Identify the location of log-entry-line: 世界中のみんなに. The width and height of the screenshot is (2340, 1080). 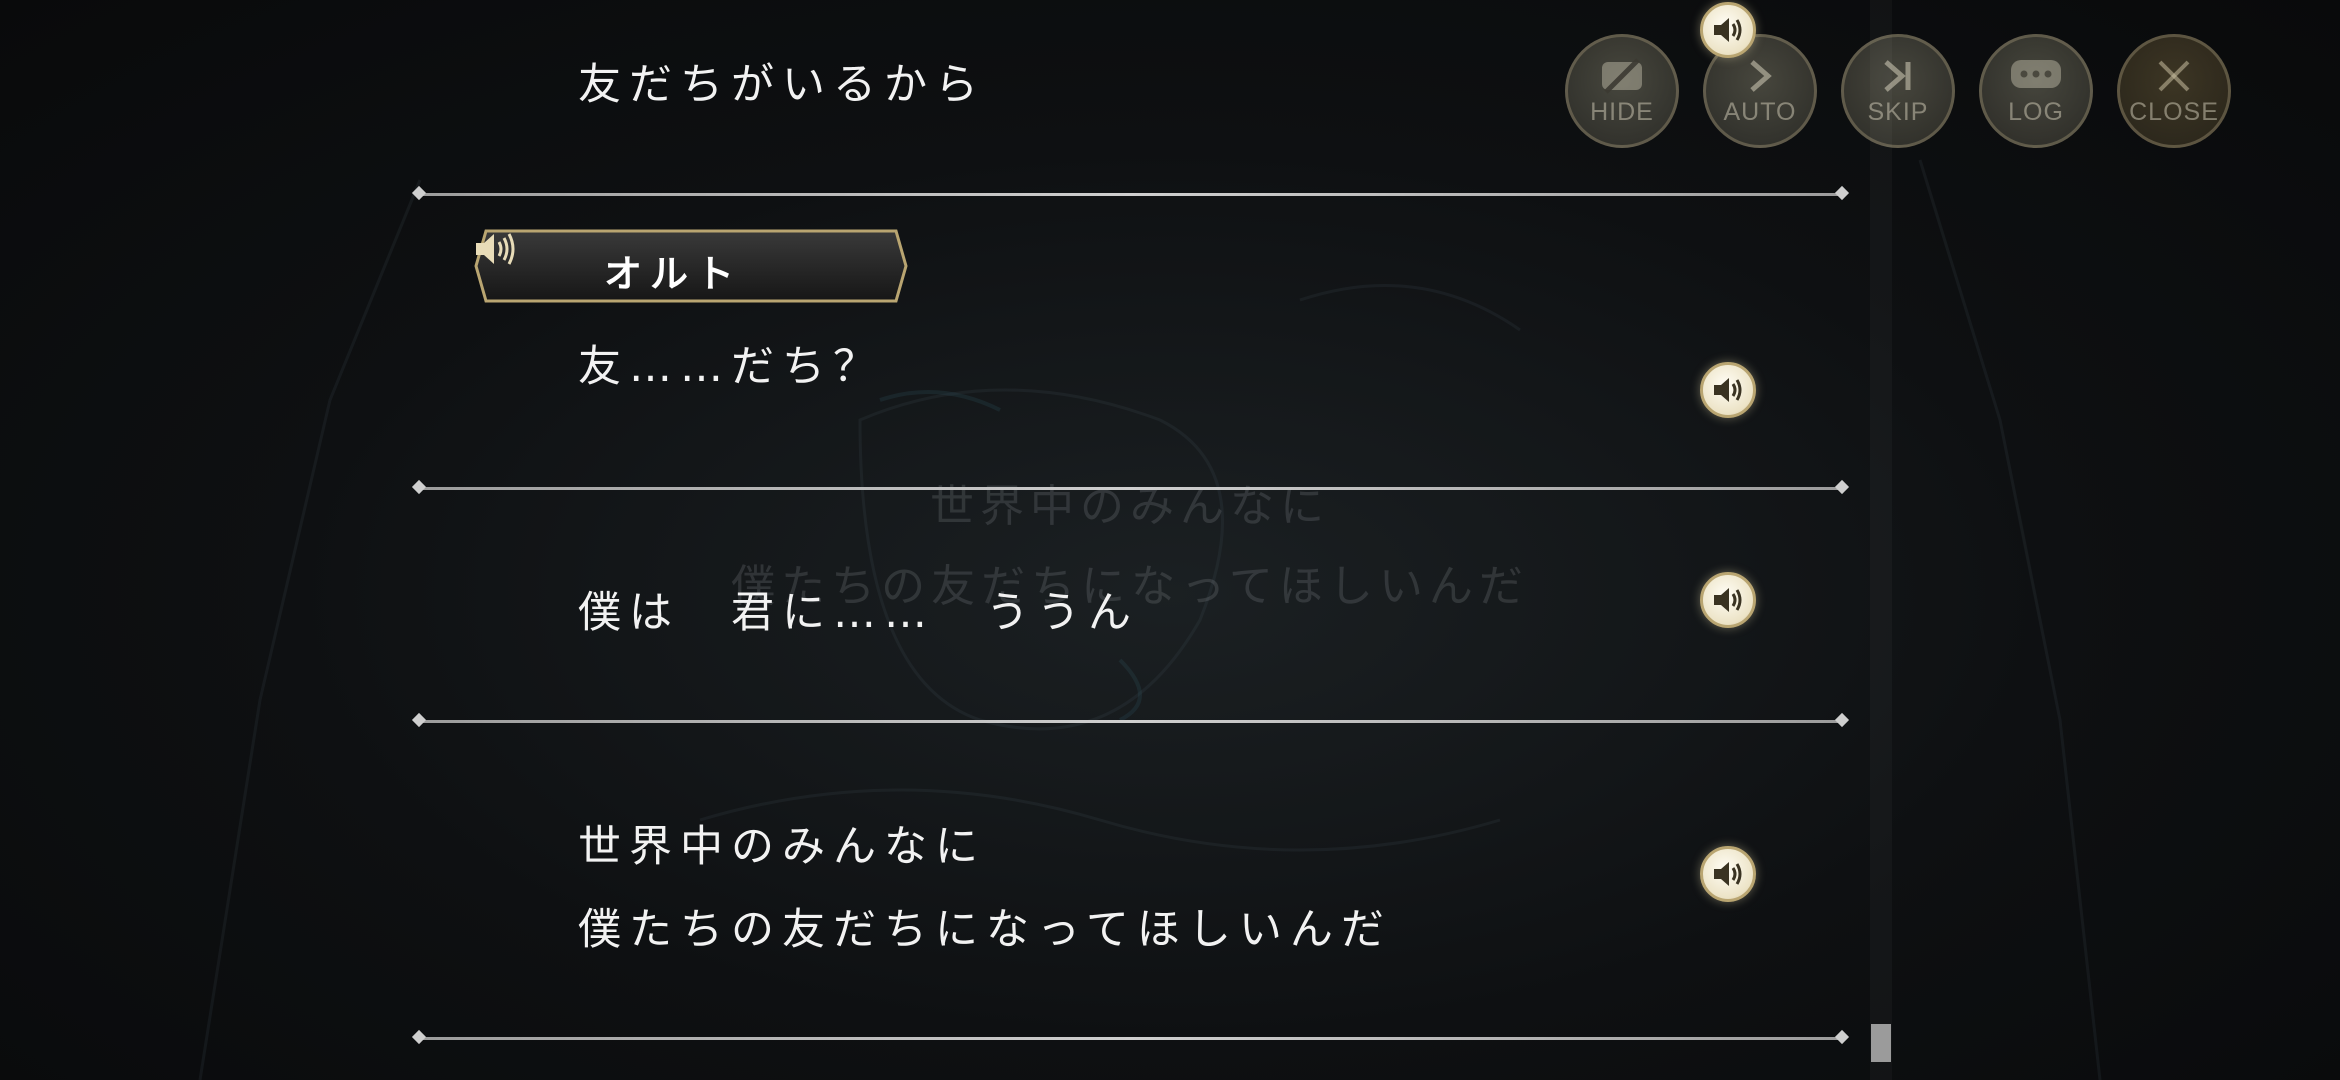
(782, 847).